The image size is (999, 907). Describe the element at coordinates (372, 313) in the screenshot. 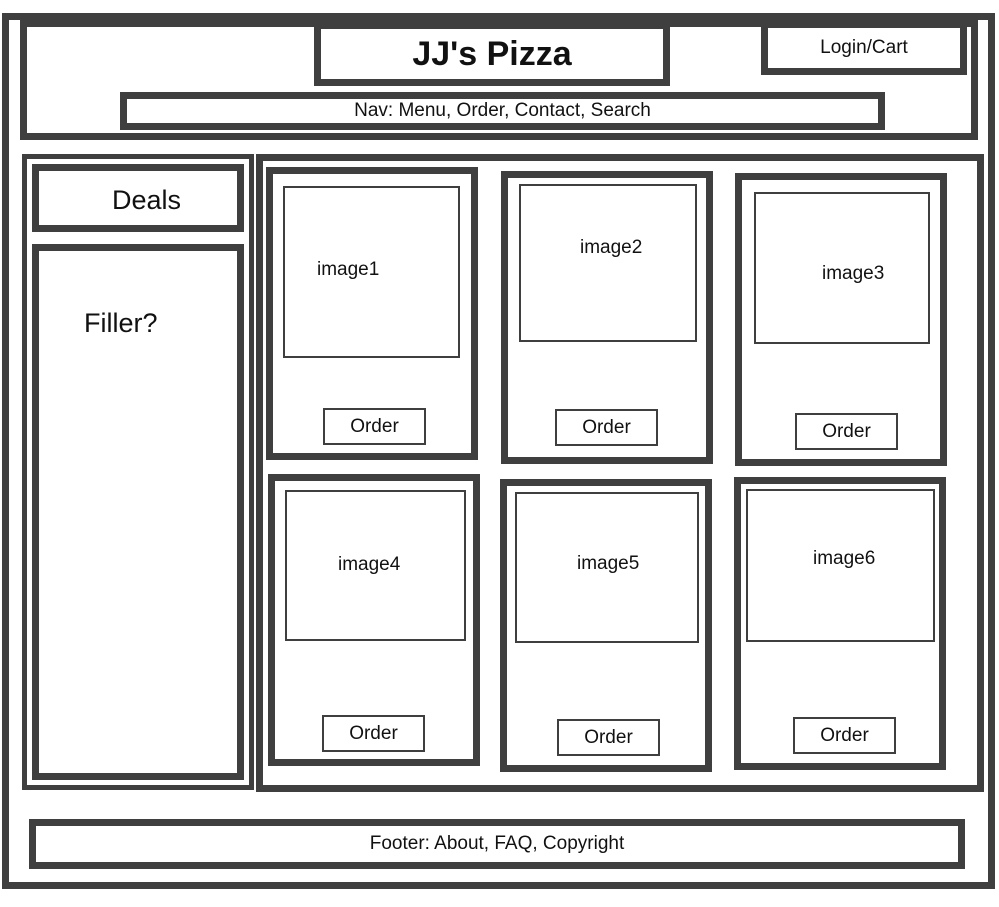

I see `product-card-1: image1 Order` at that location.